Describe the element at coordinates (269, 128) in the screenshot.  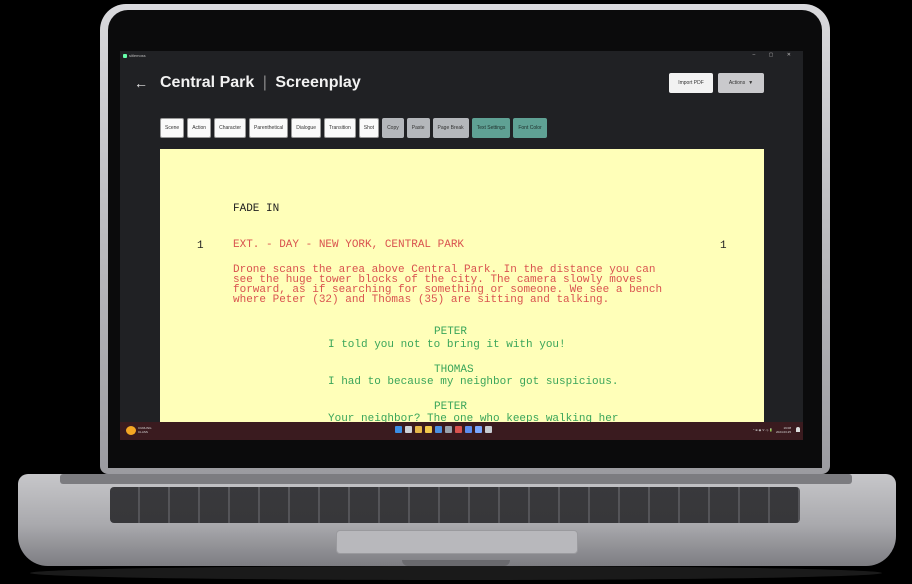
I see `parenthetical-button: Parenthetical` at that location.